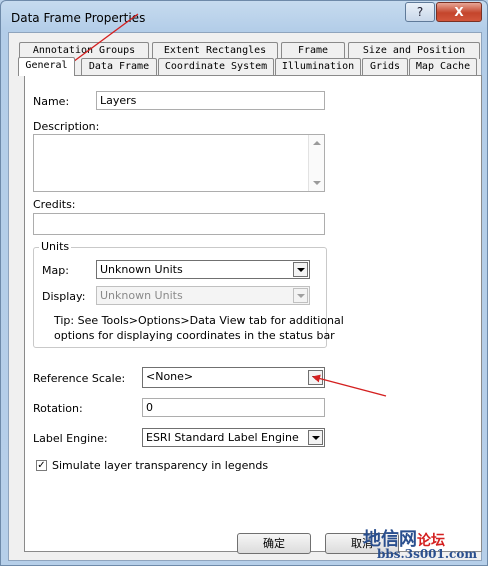  I want to click on simulate-transparency-checkbox: ✓, so click(41, 465).